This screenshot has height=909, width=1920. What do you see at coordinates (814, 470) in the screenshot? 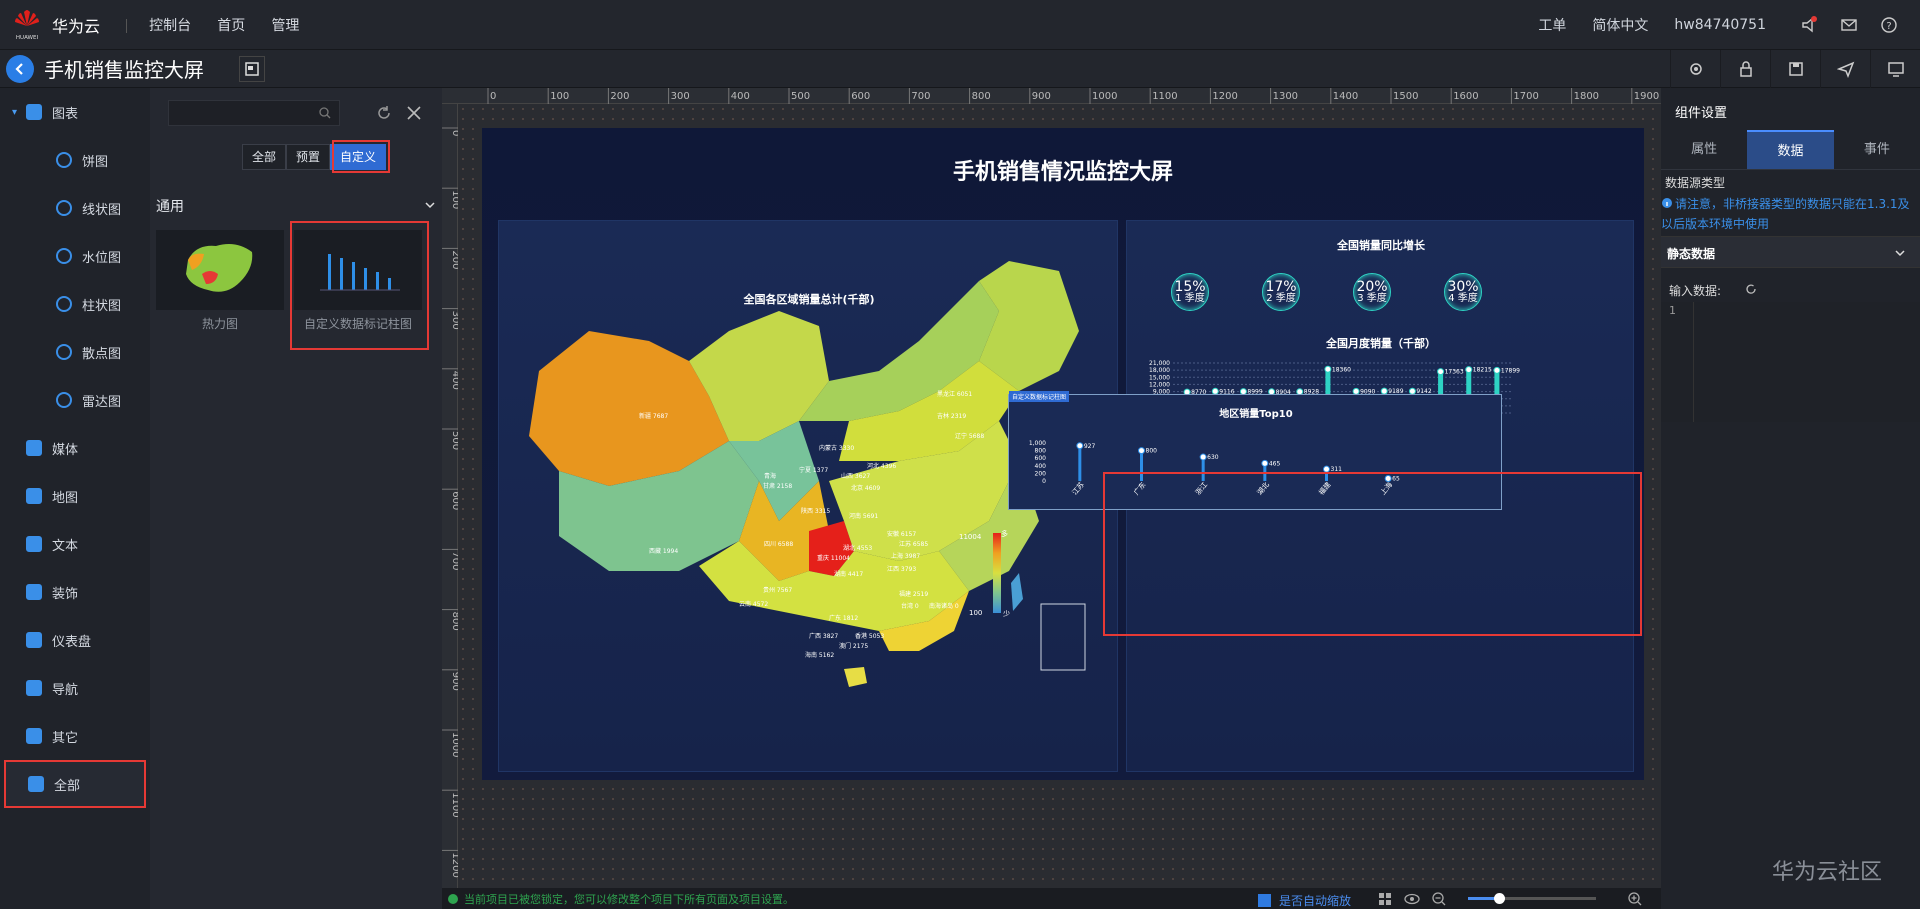
I see `map-label: 宁夏 1377` at bounding box center [814, 470].